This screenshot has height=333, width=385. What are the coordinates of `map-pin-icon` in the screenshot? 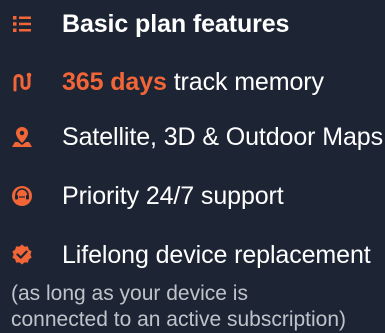 It's located at (22, 137).